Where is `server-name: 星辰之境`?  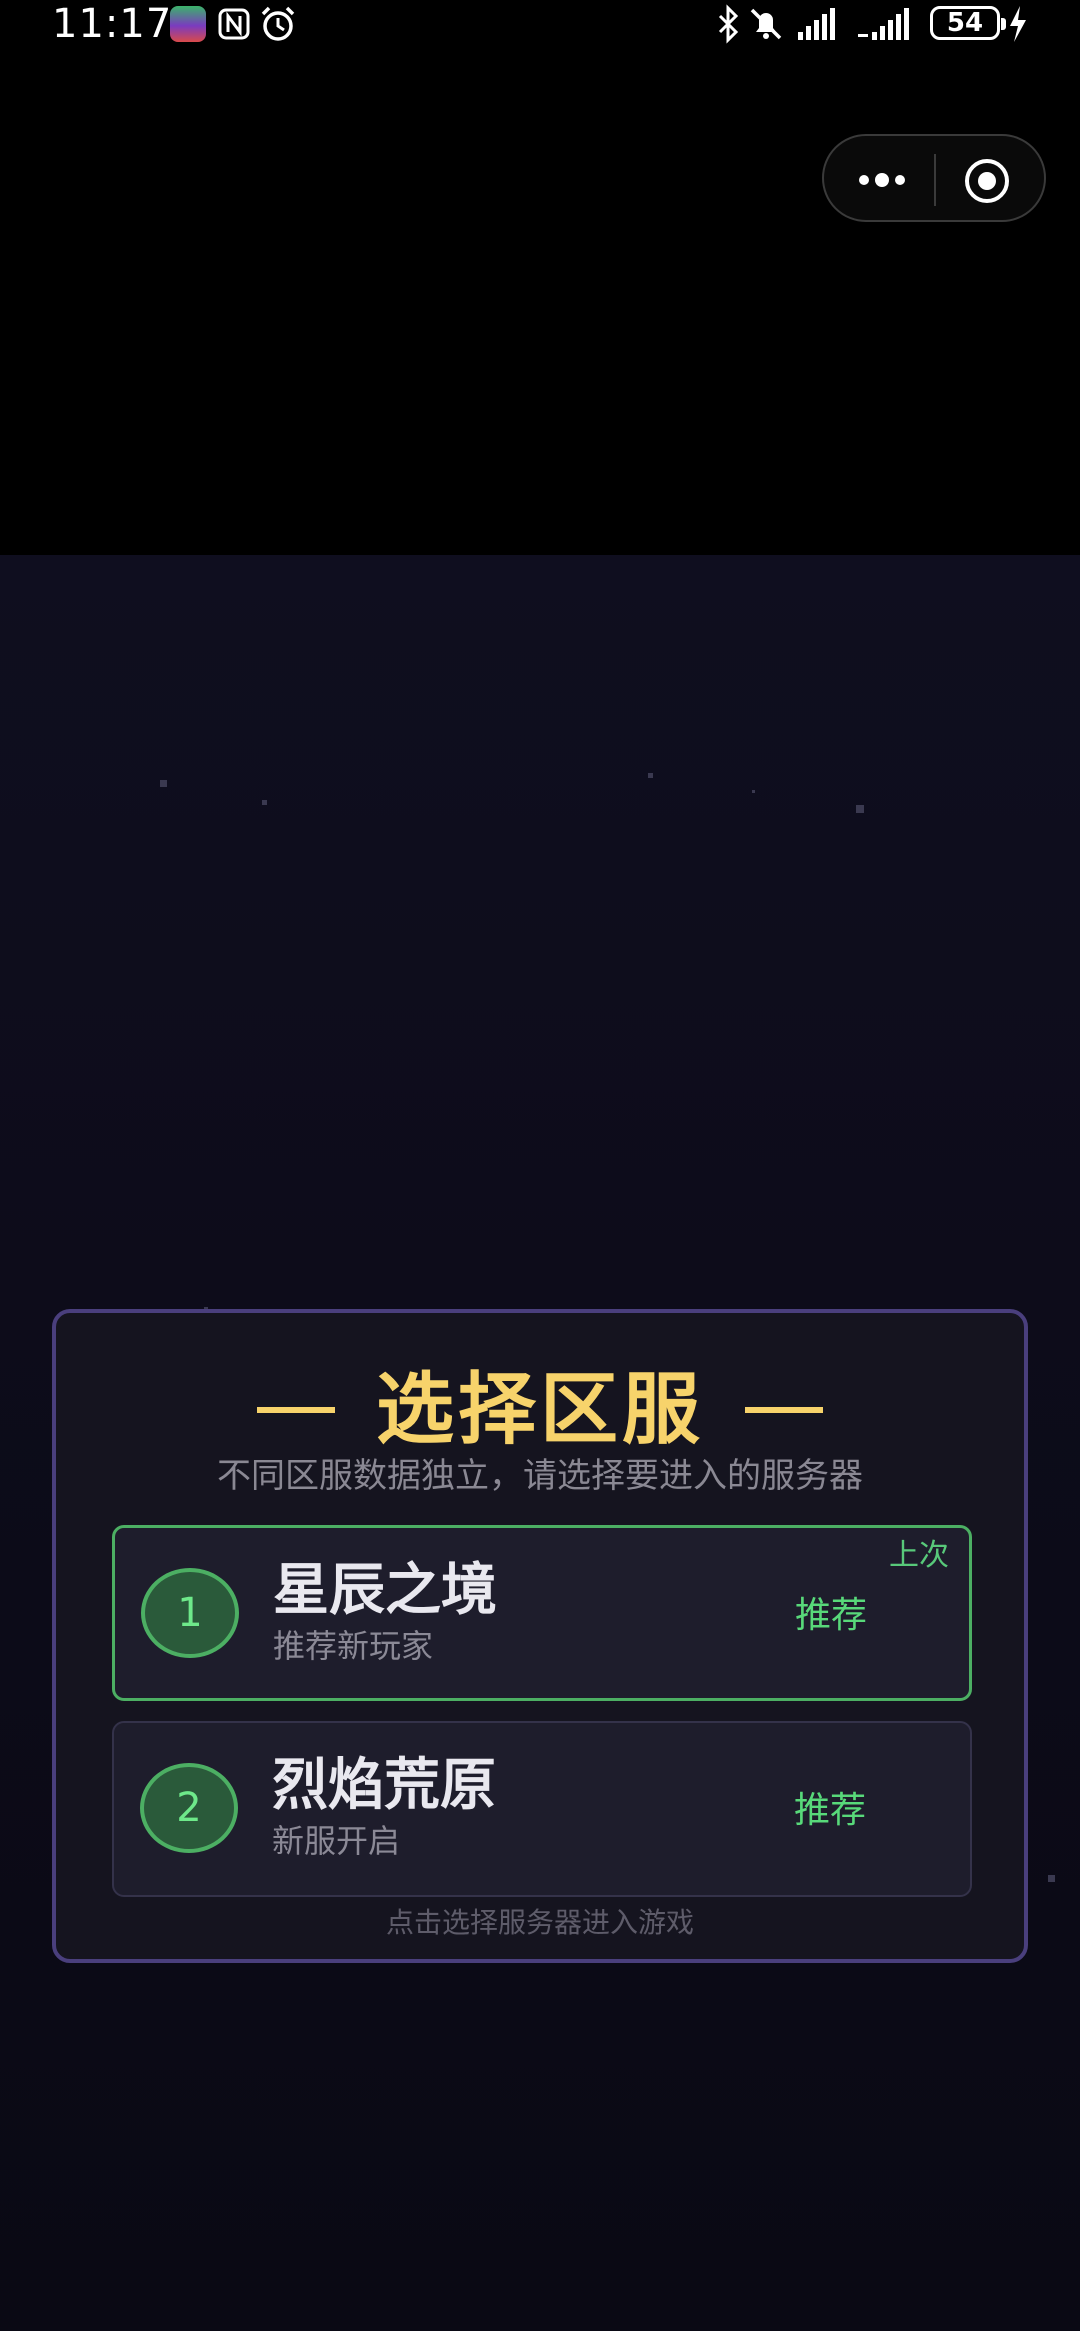
server-name: 星辰之境 is located at coordinates (385, 1590).